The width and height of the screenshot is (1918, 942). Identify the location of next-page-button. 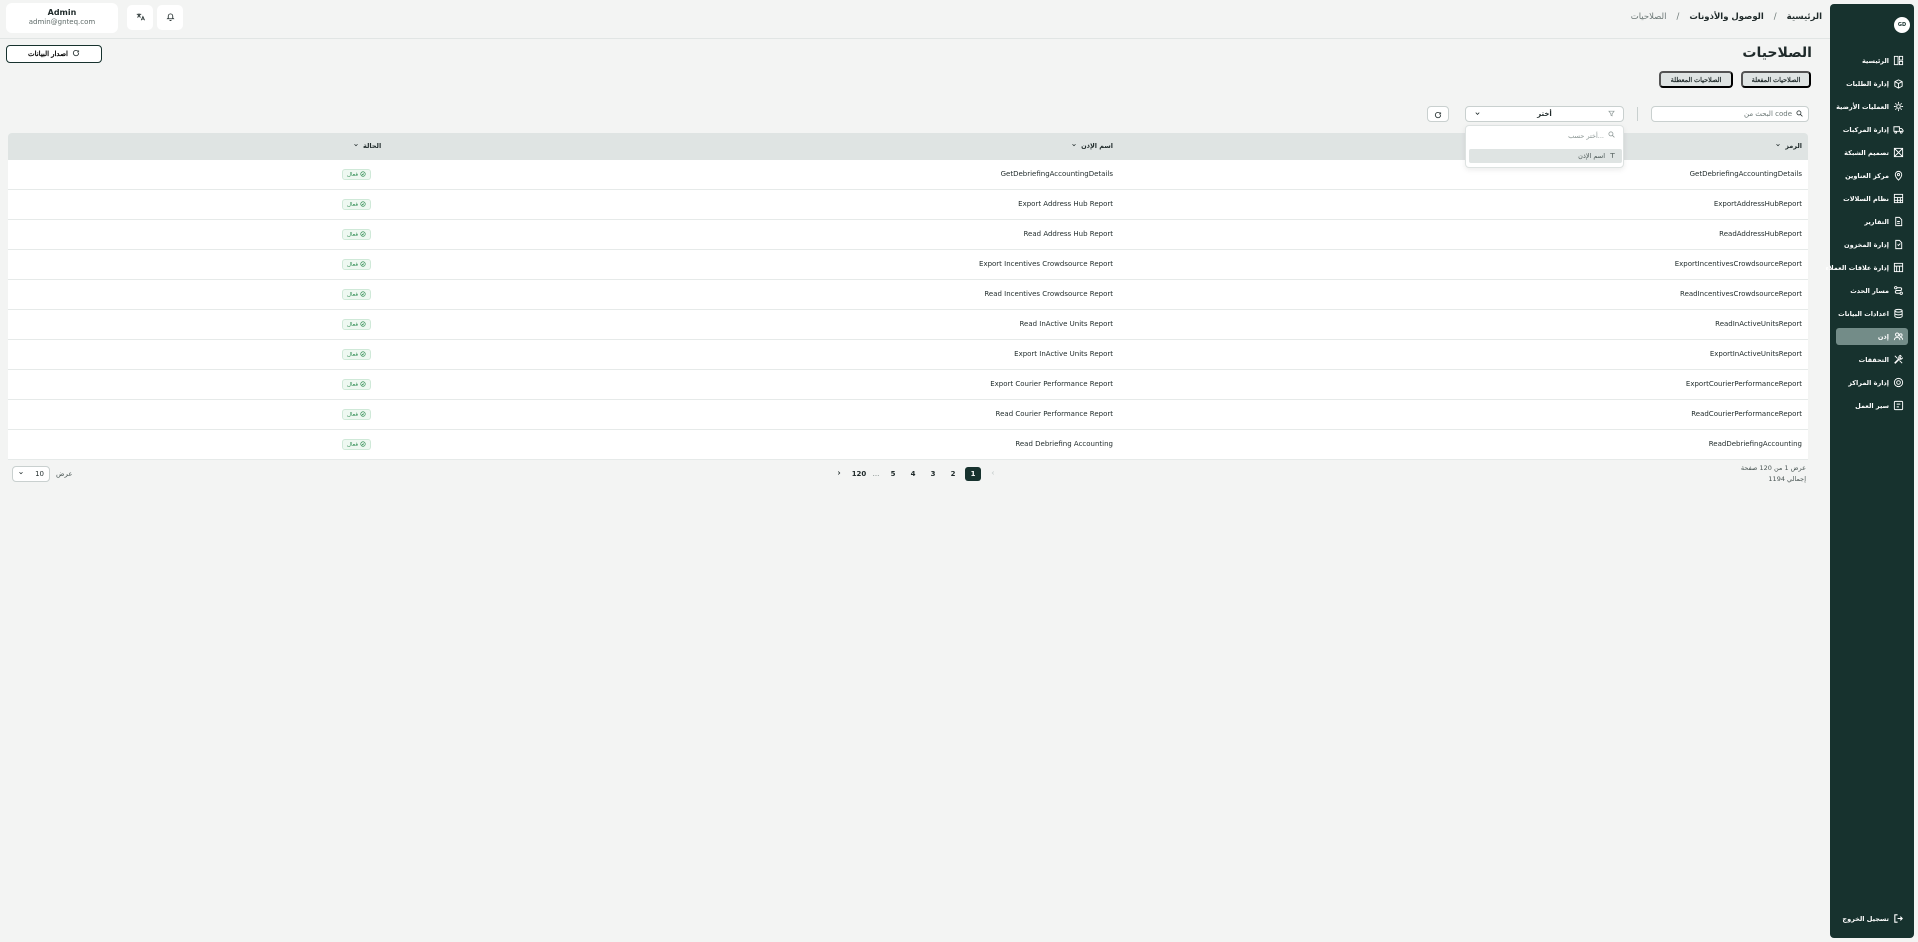
(839, 474).